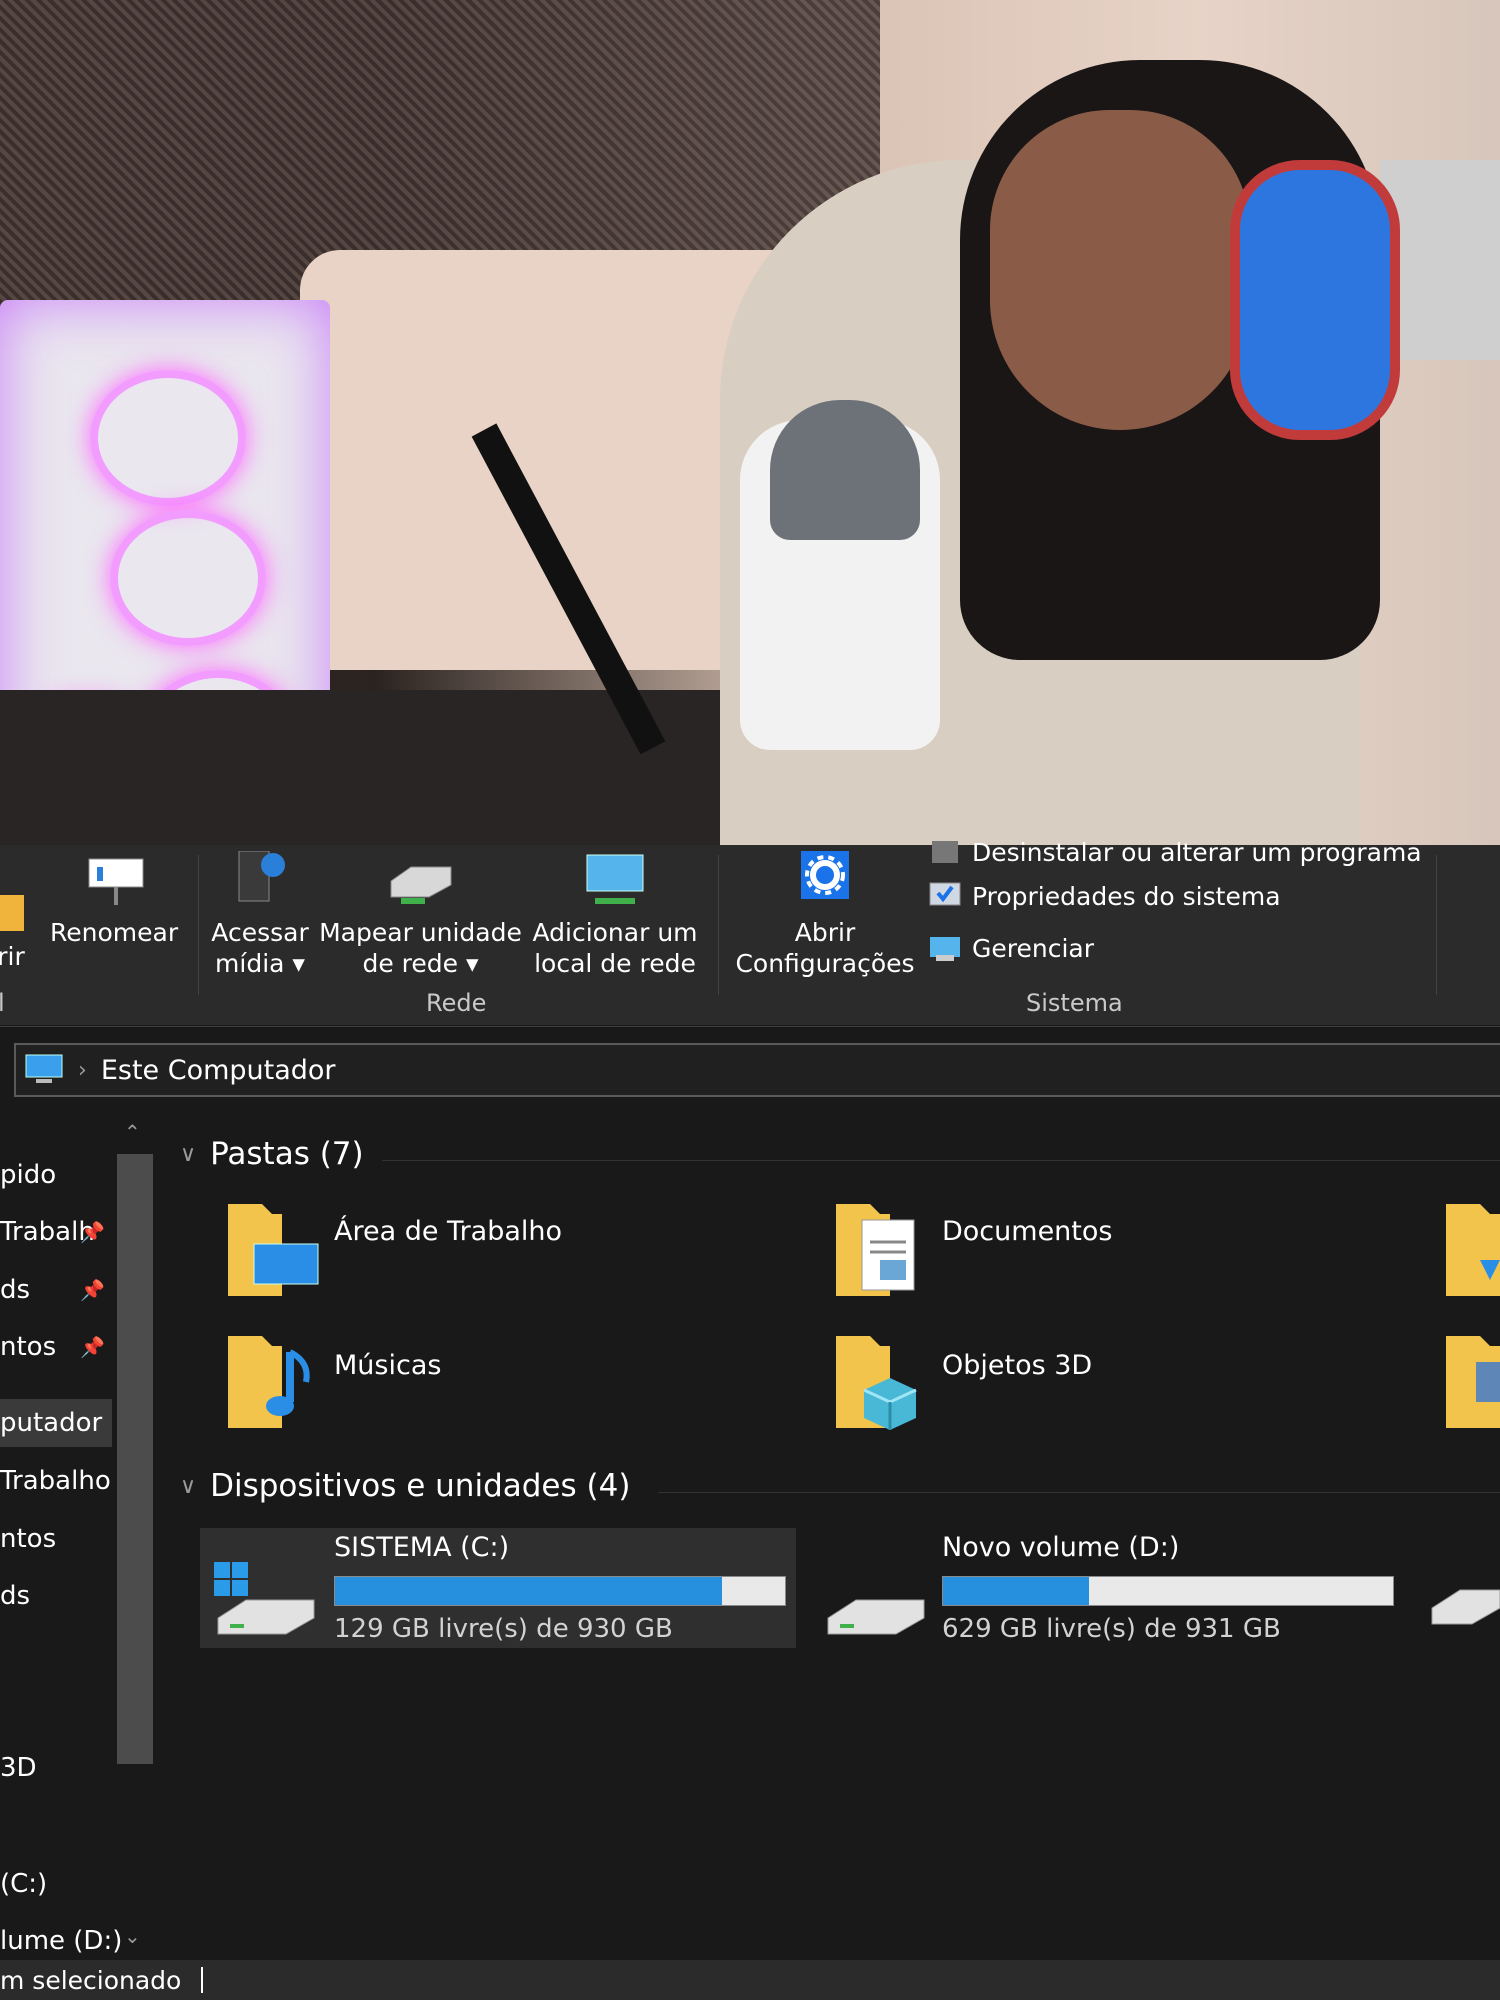 The height and width of the screenshot is (2000, 1500). I want to click on network-location-icon, so click(615, 879).